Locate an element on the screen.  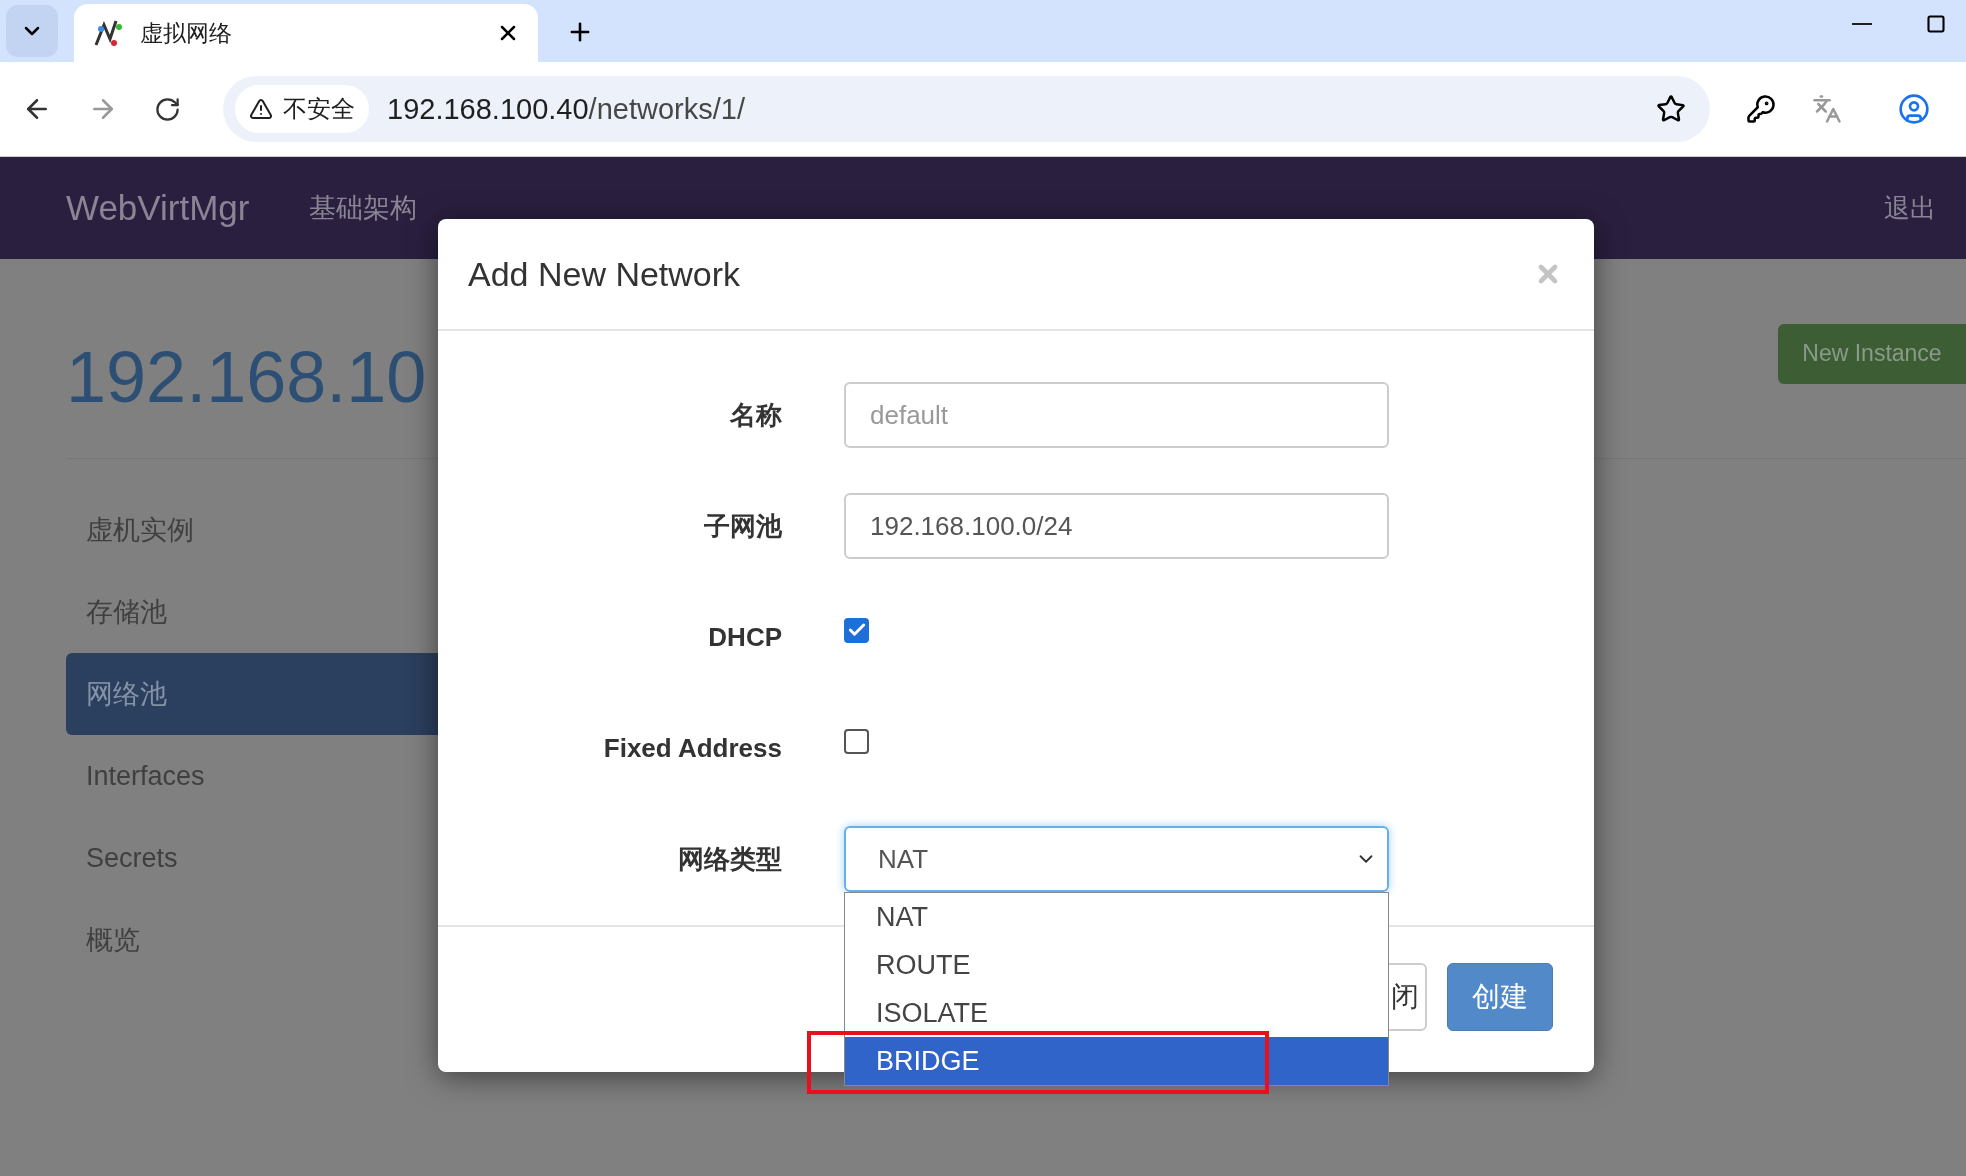
text-field: default is located at coordinates (1116, 415).